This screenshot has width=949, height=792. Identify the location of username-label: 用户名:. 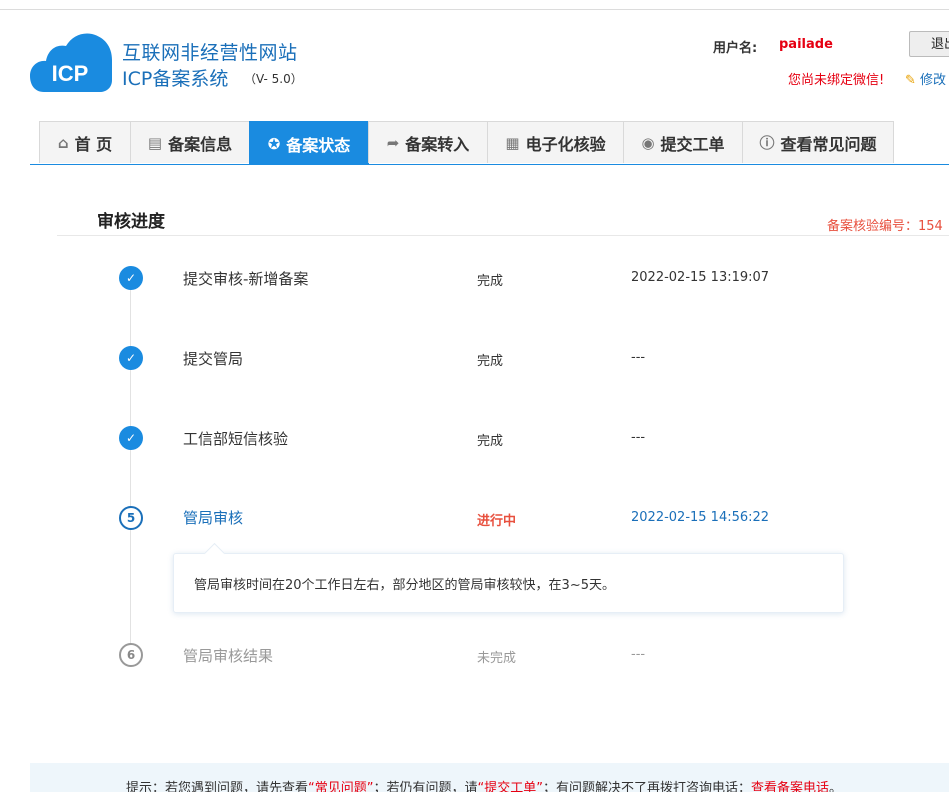
(735, 48).